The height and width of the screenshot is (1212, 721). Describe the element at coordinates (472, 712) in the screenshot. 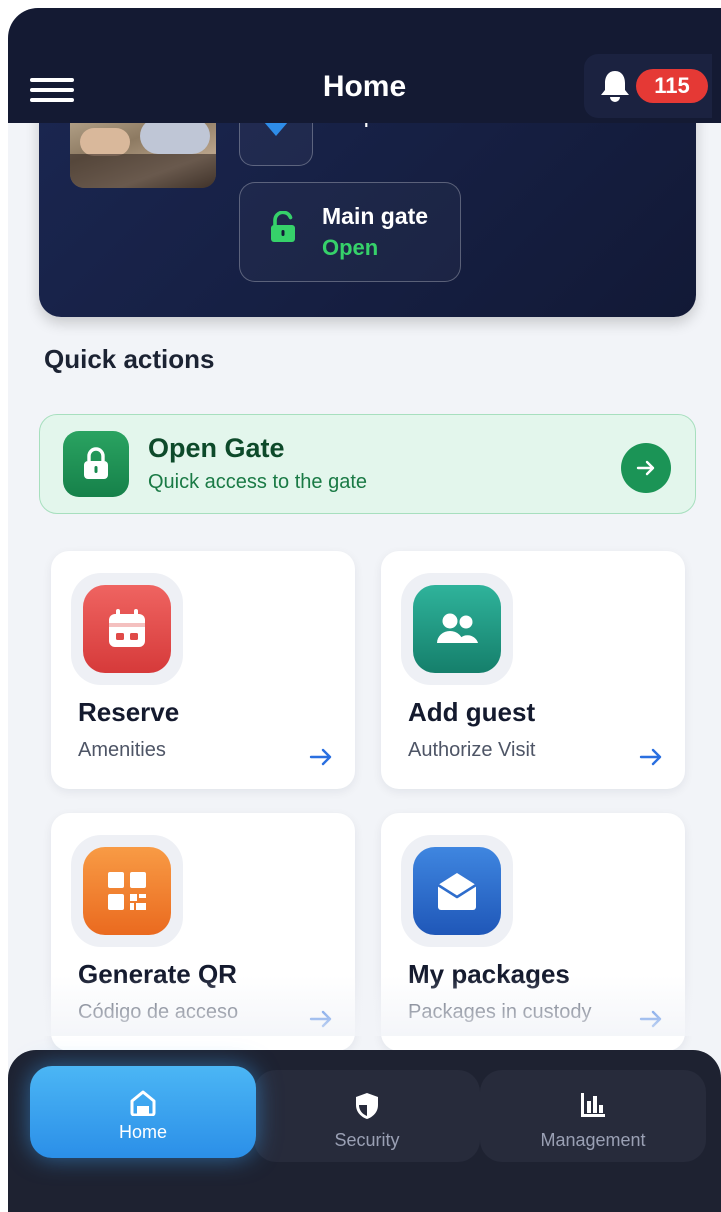

I see `tile-title: Add guest` at that location.